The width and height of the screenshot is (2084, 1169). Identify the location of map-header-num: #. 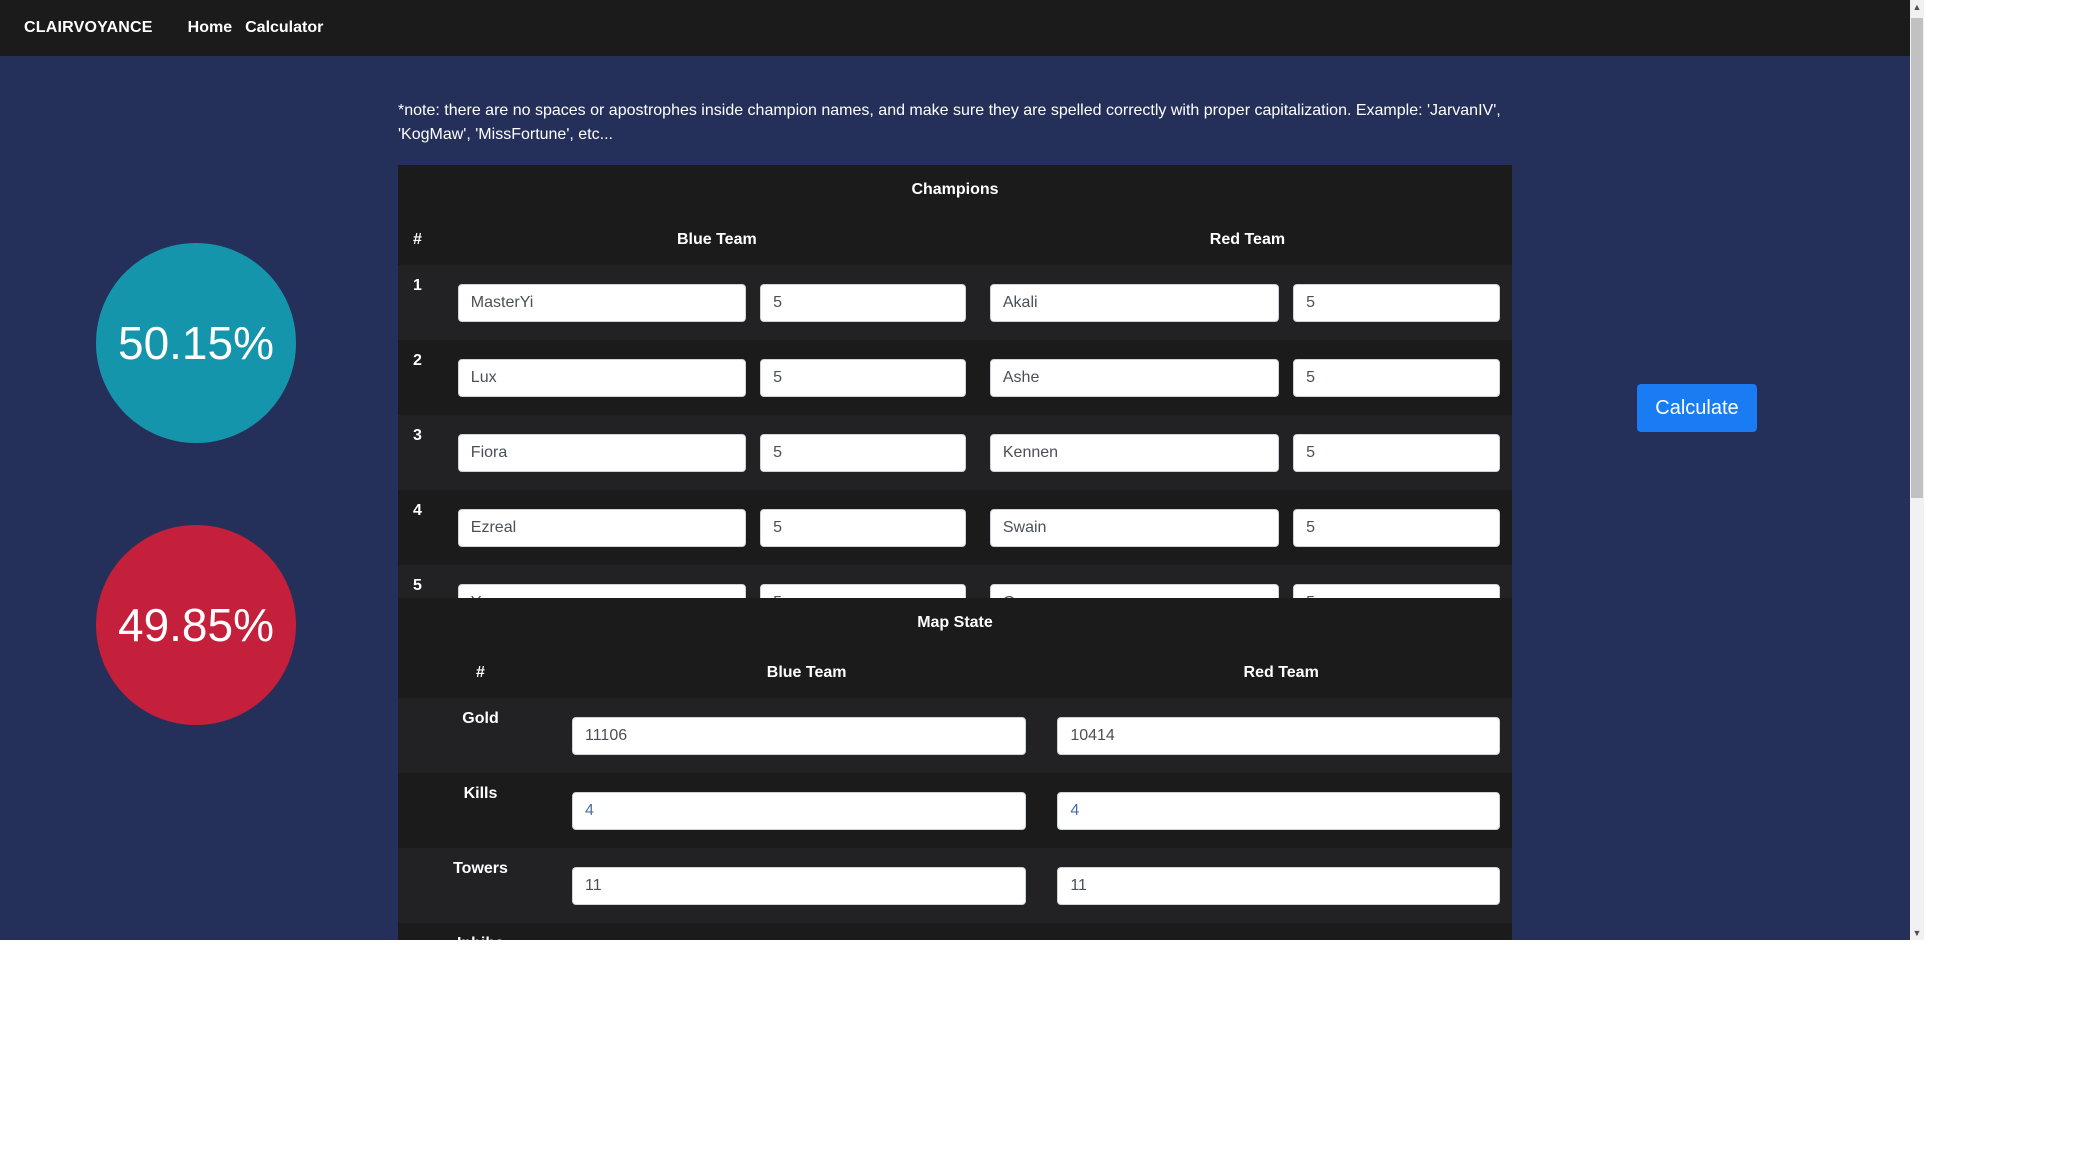
(480, 673).